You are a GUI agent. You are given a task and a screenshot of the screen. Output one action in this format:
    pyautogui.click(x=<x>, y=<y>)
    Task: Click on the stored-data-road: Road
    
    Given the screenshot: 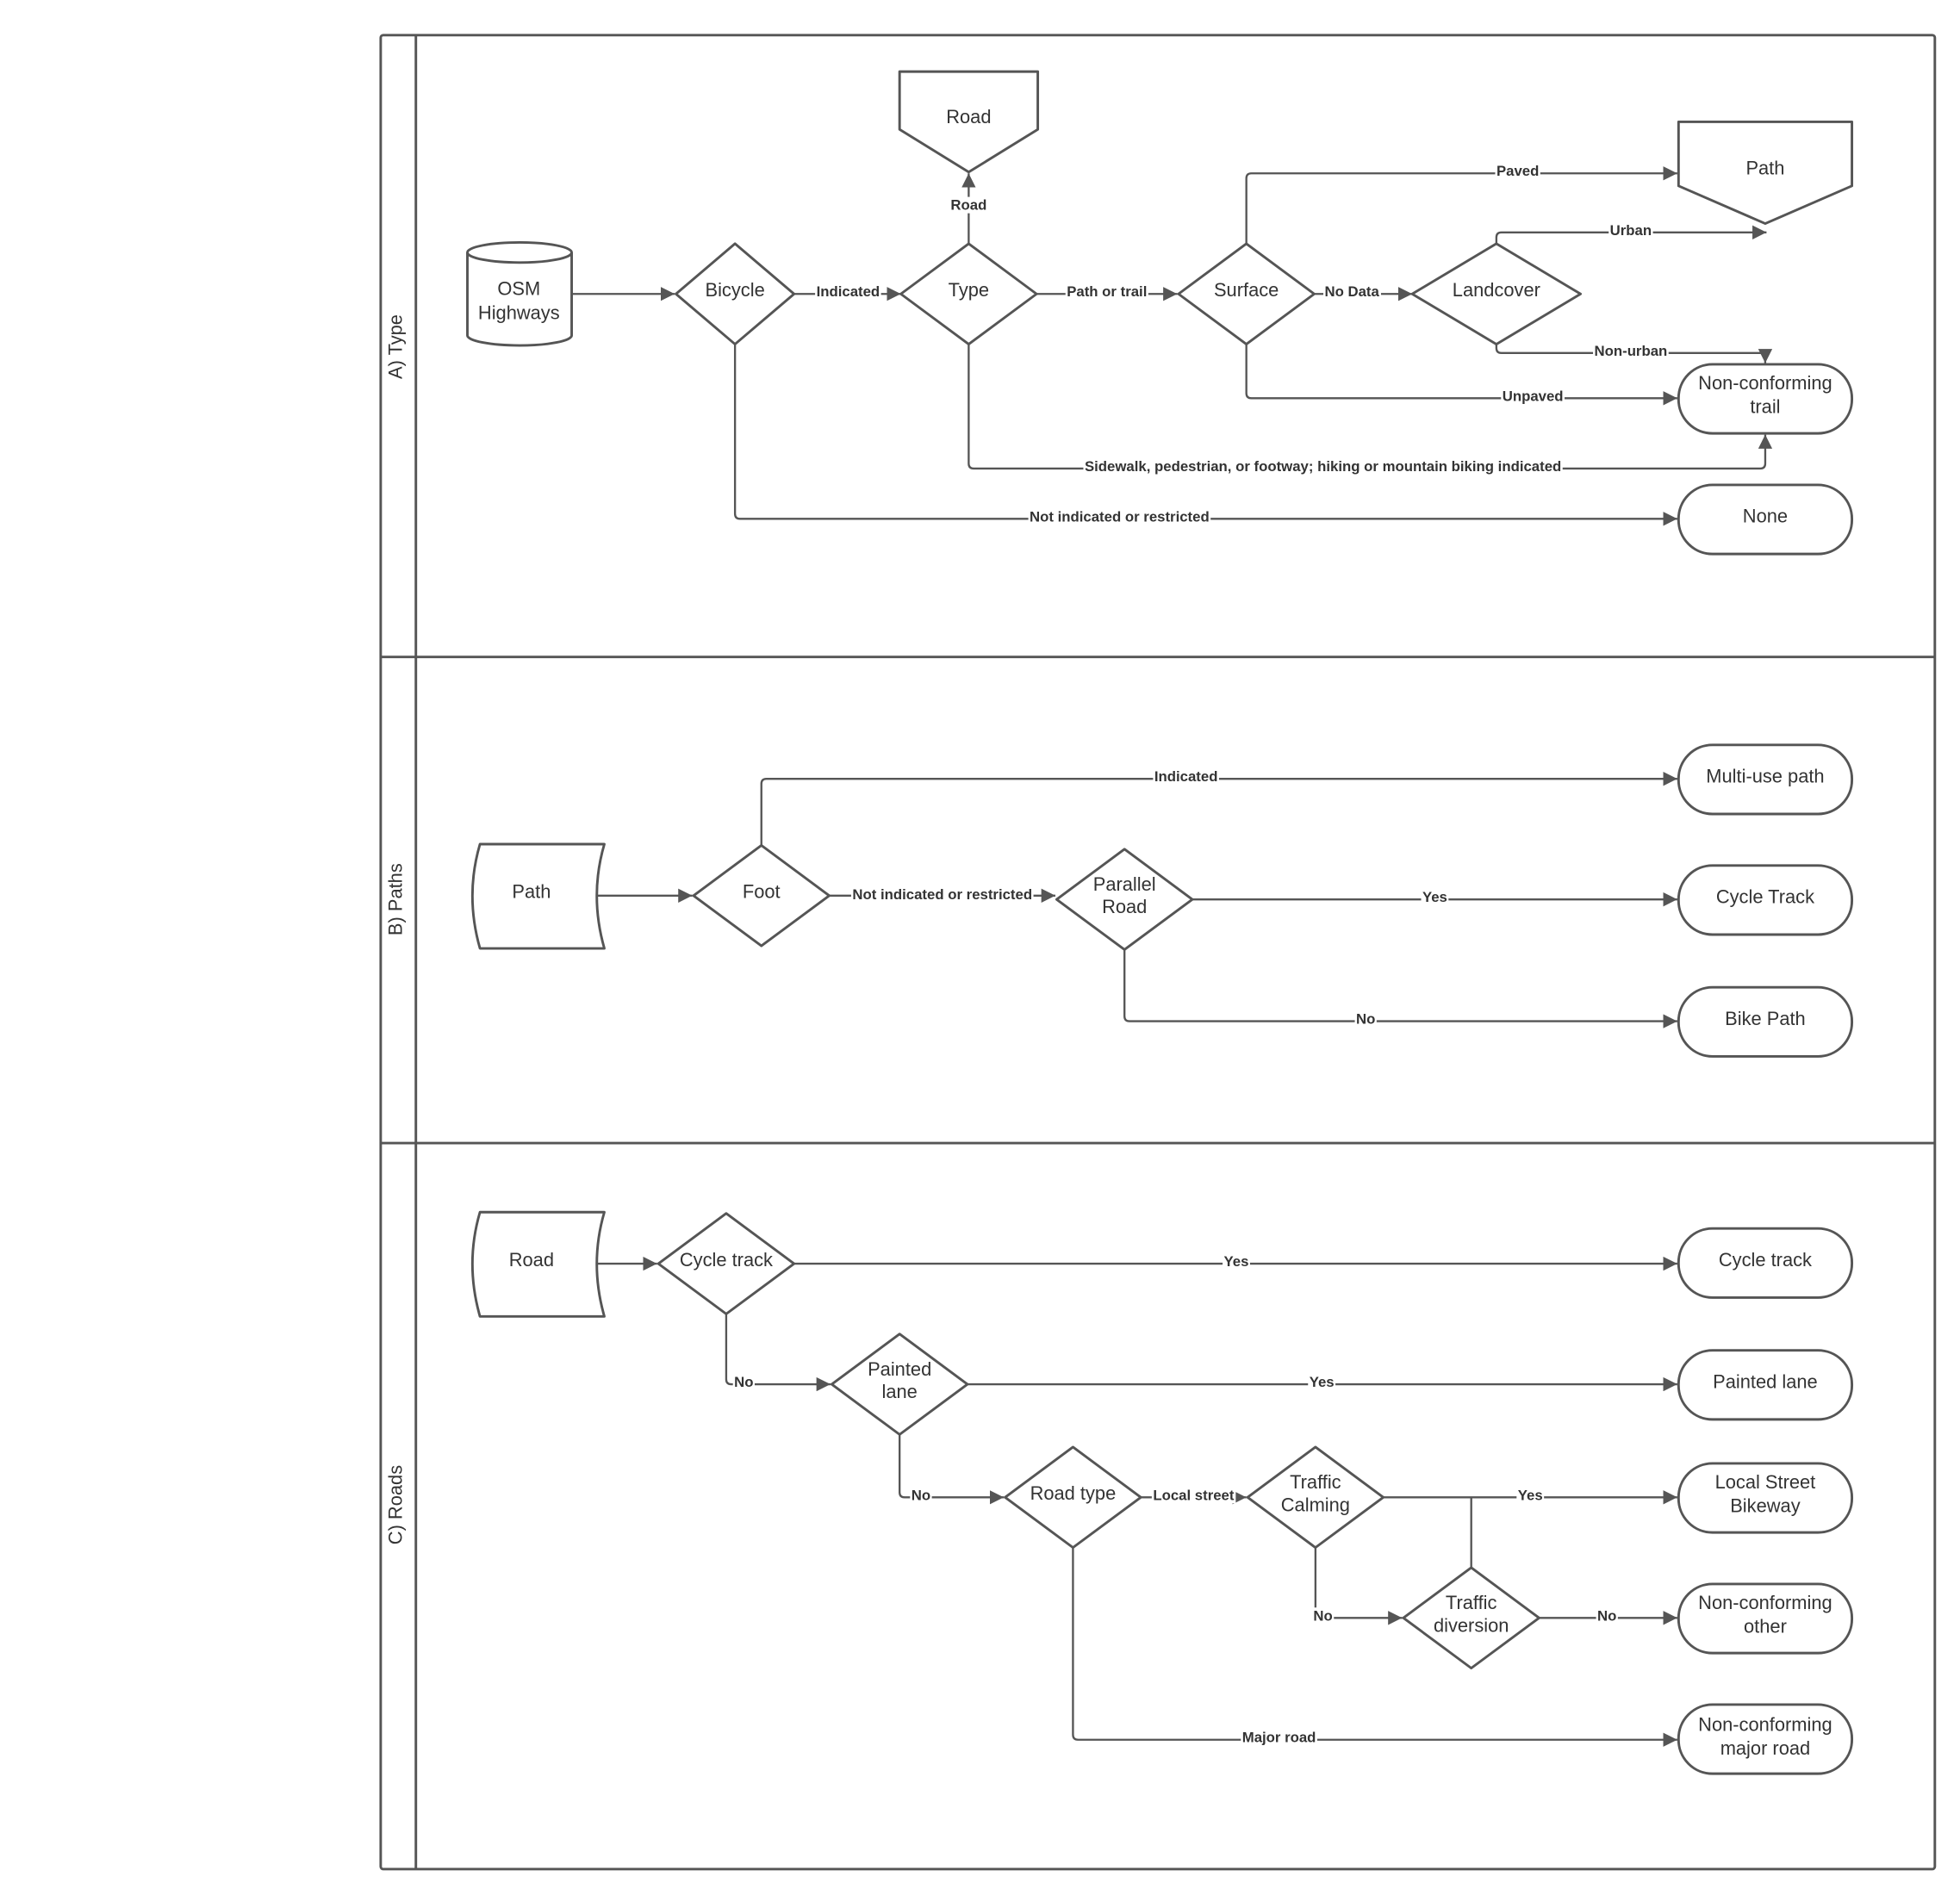 What is the action you would take?
    pyautogui.click(x=538, y=1264)
    